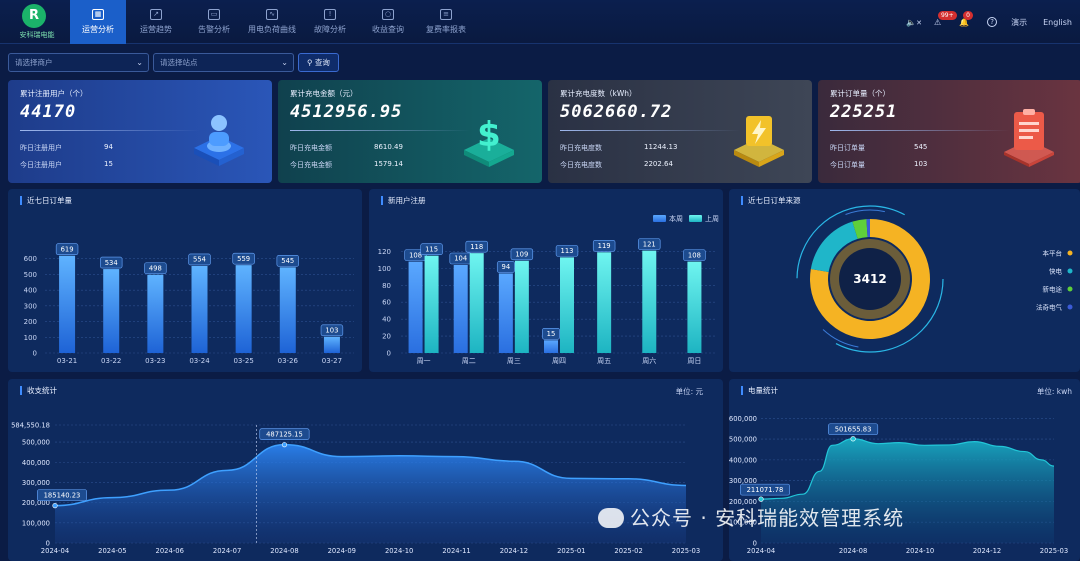  Describe the element at coordinates (1070, 289) in the screenshot. I see `legend-dot` at that location.